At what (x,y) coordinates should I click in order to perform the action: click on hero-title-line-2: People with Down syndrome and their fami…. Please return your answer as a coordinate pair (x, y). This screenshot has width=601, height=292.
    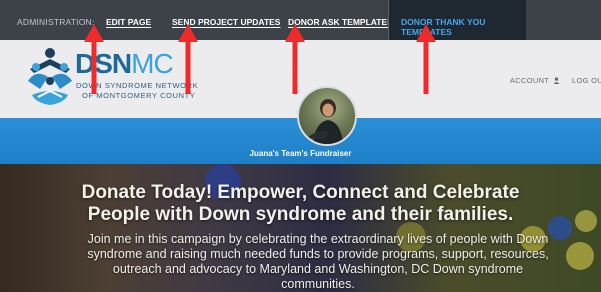
    Looking at the image, I should click on (300, 214).